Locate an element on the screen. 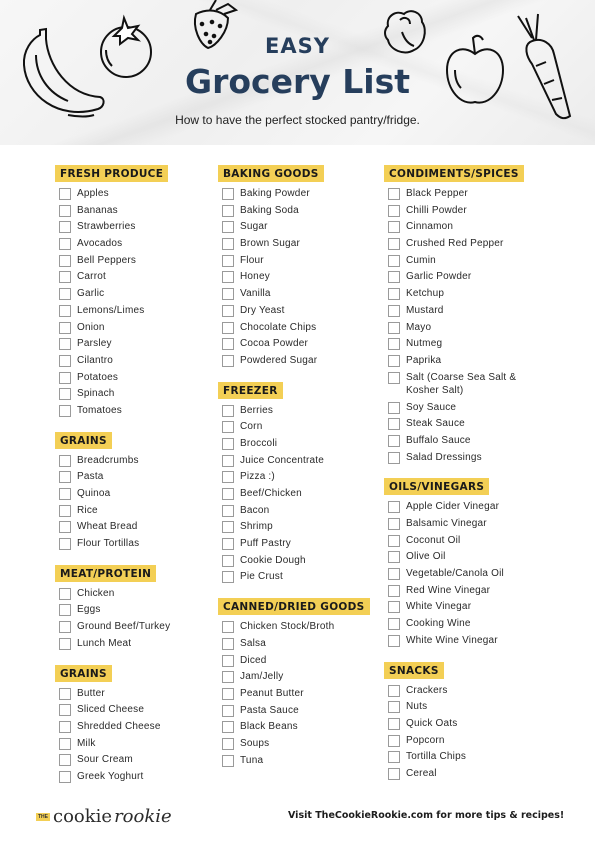  list-item: Shredded Cheese is located at coordinates (137, 728).